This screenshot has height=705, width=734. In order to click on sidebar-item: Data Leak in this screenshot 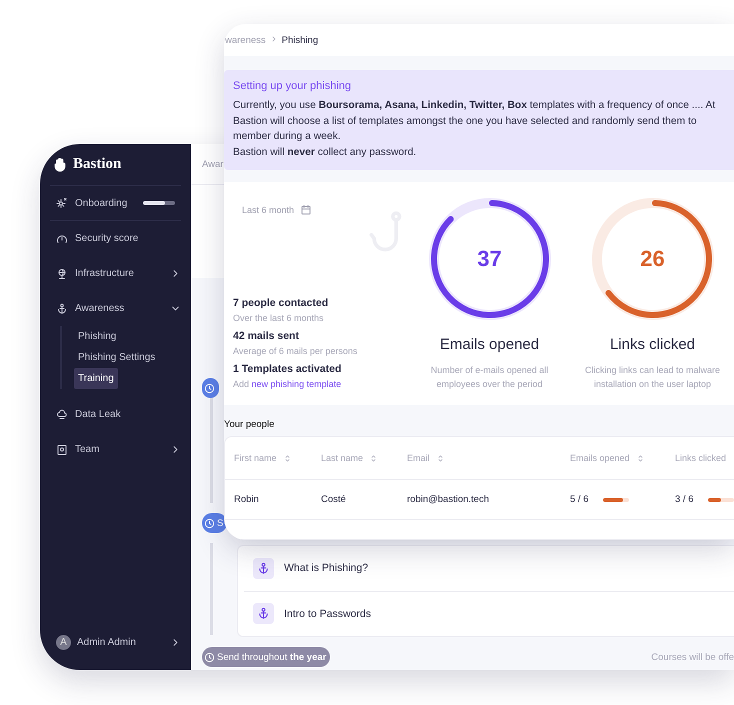, I will do `click(115, 414)`.